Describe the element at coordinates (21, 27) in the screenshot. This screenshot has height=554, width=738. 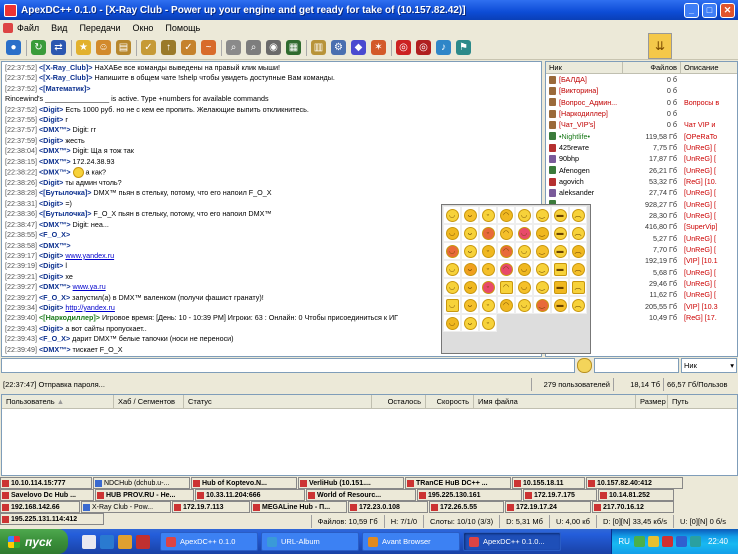
I see `menu-file: Файл` at that location.